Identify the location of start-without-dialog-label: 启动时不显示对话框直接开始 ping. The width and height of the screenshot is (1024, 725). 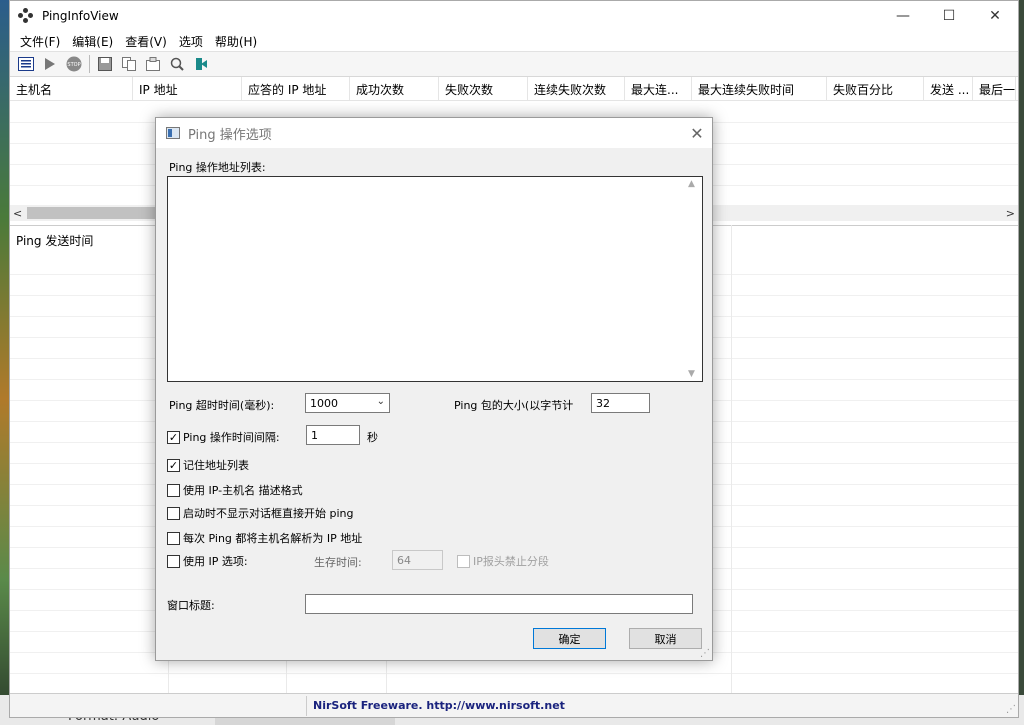
(268, 513).